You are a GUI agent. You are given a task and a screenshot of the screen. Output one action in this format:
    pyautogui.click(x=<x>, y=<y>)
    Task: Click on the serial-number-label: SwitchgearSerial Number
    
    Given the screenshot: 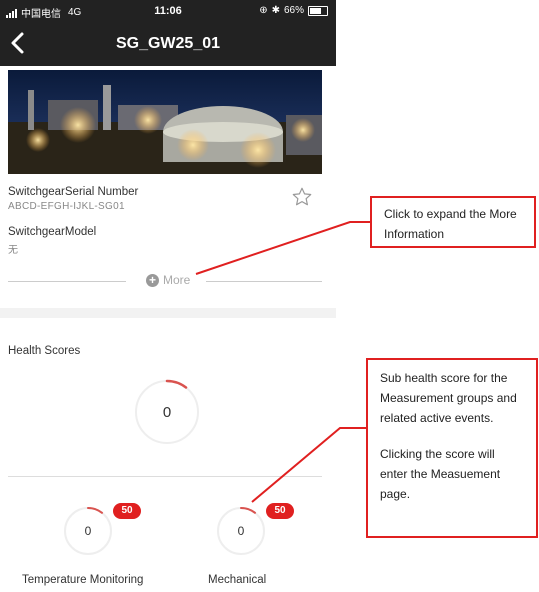 What is the action you would take?
    pyautogui.click(x=73, y=192)
    